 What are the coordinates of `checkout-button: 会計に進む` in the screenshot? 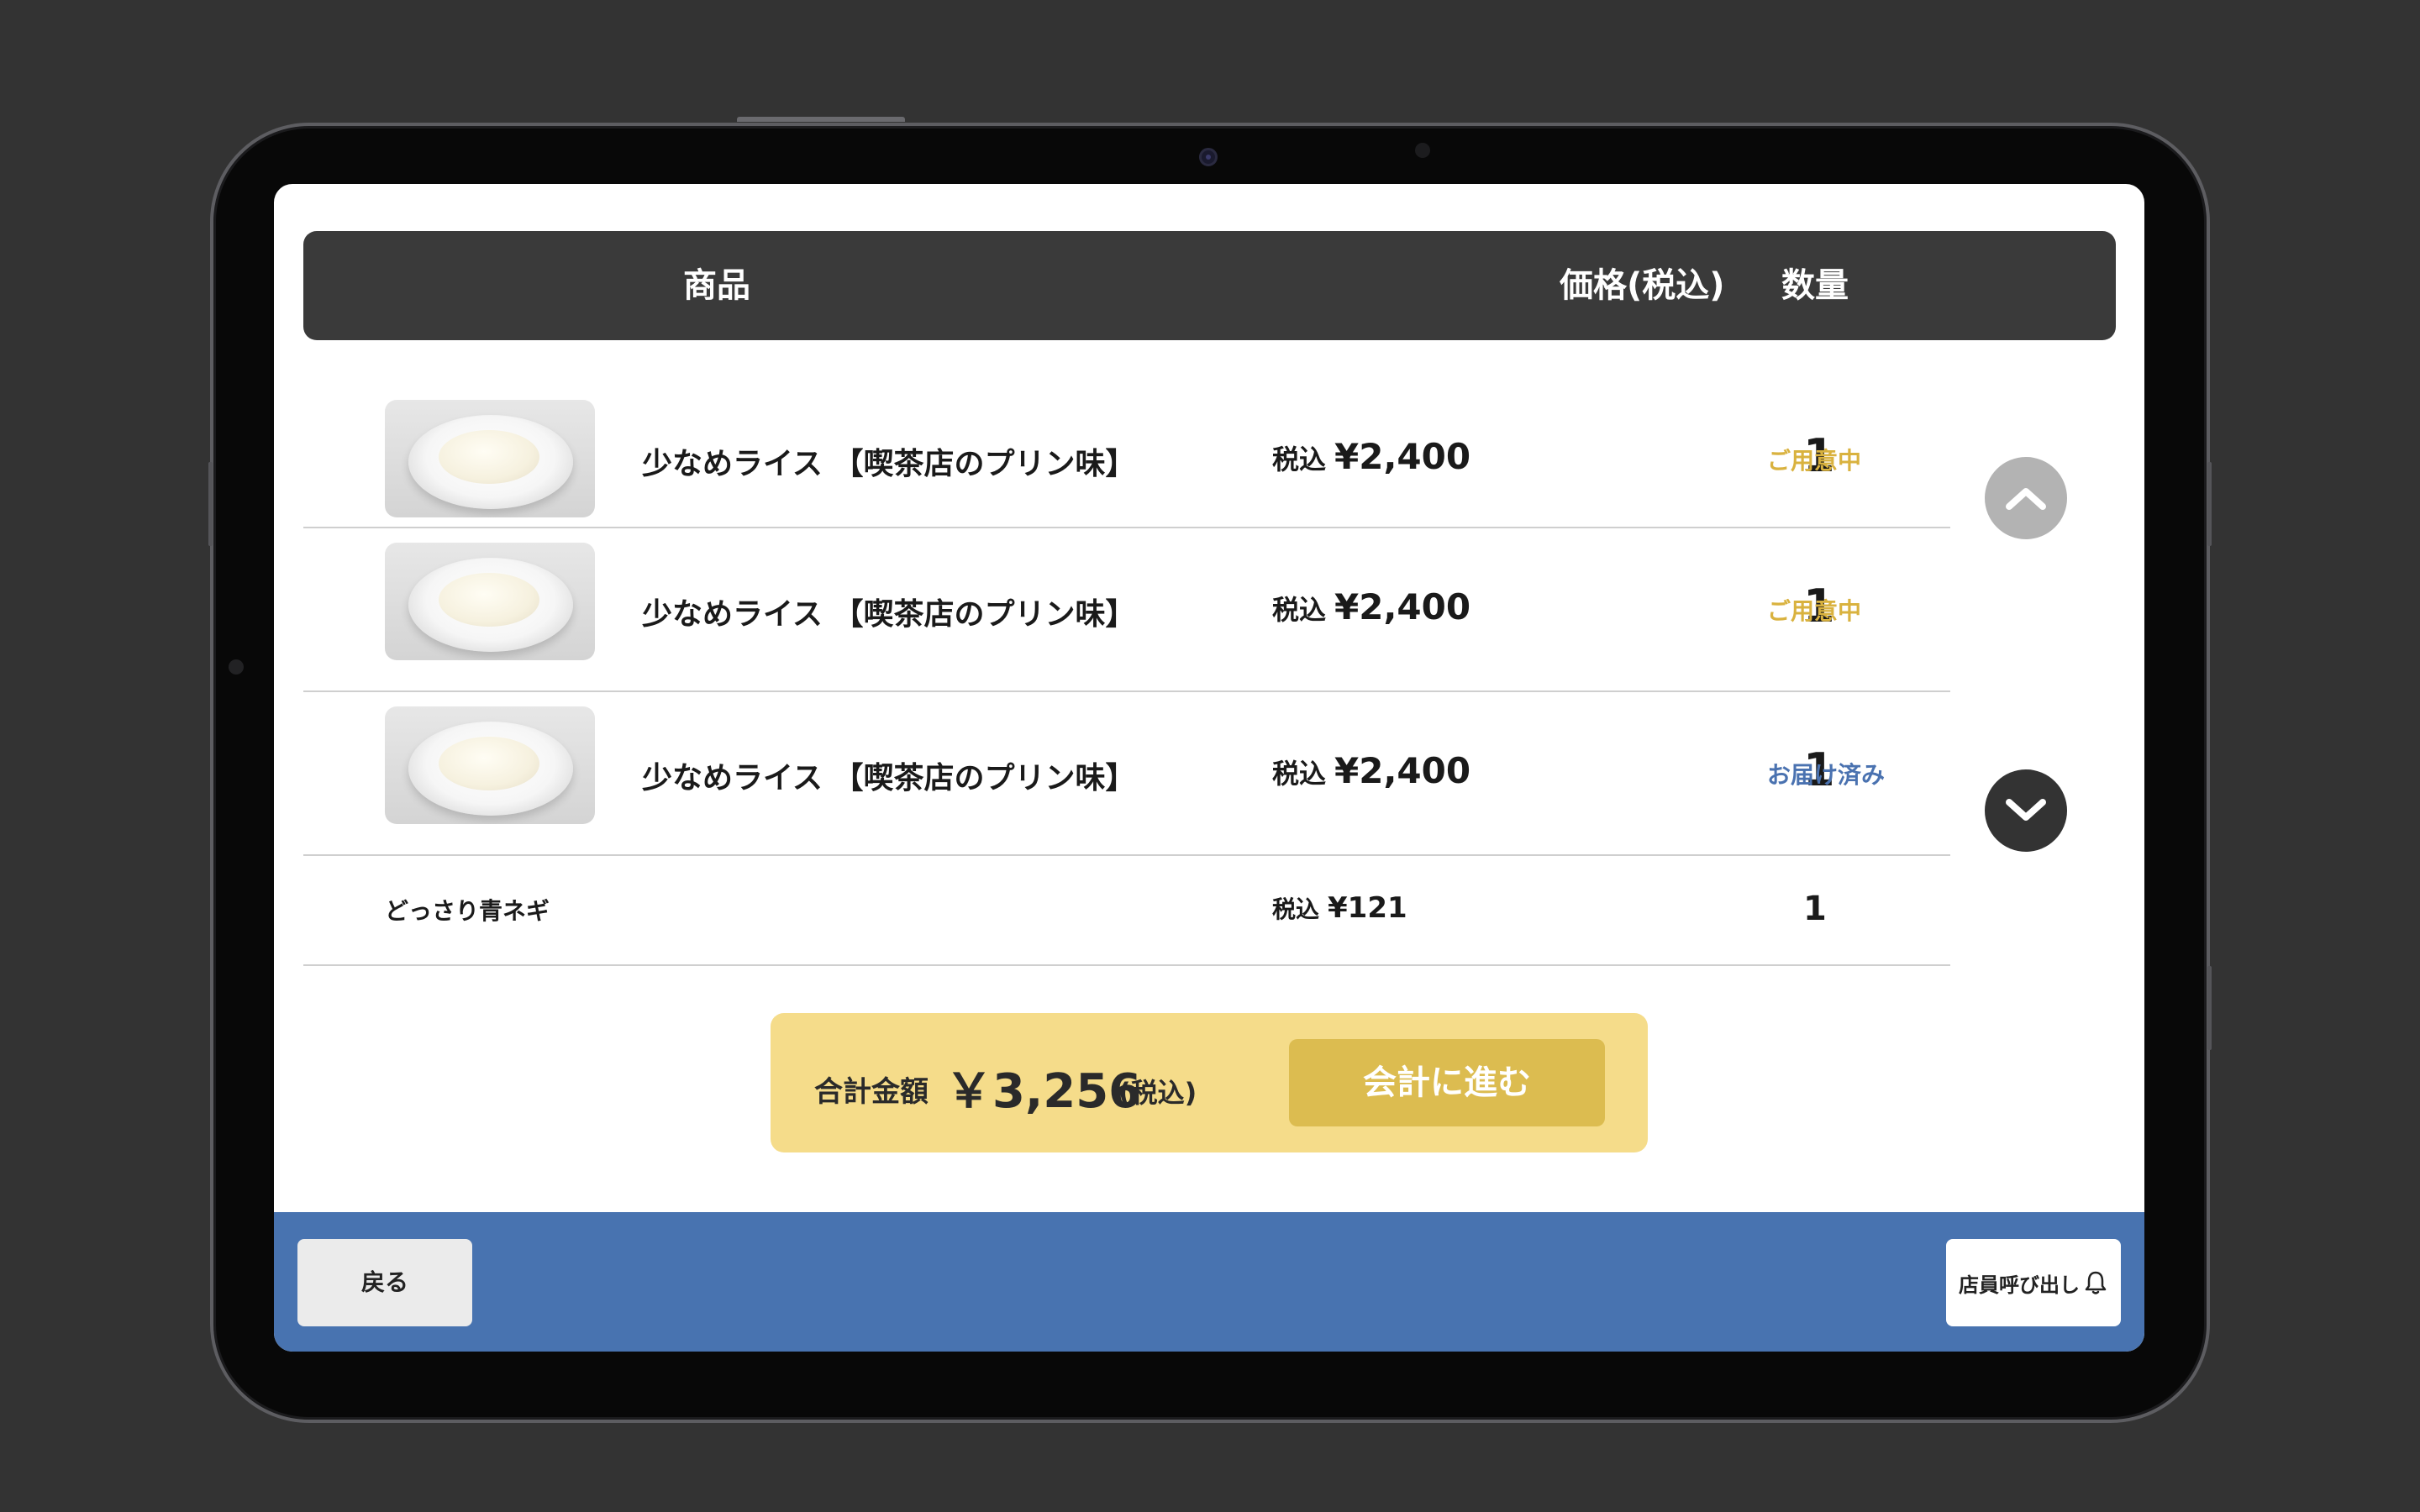 It's located at (1447, 1082).